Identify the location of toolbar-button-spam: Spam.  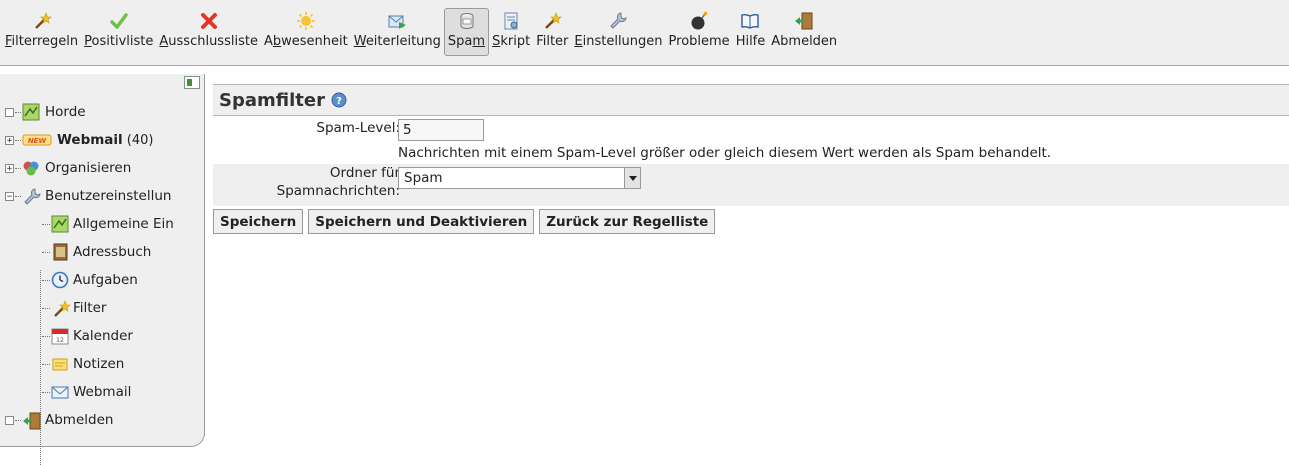
(466, 32).